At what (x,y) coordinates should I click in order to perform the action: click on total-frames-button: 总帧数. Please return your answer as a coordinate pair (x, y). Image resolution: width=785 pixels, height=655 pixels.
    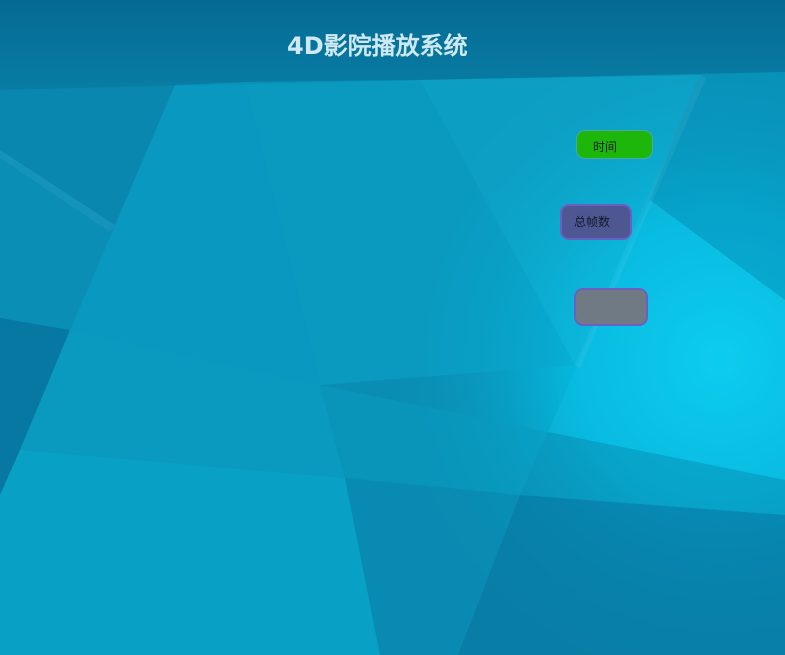
    Looking at the image, I should click on (596, 222).